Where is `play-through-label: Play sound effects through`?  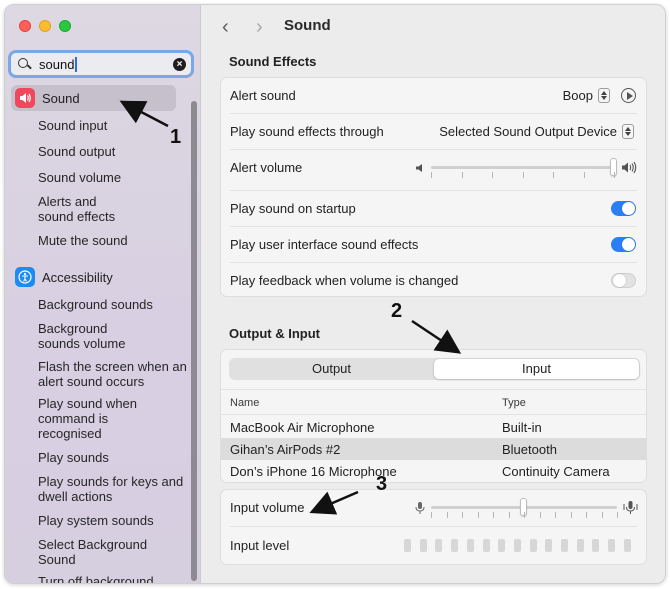
play-through-label: Play sound effects through is located at coordinates (307, 131).